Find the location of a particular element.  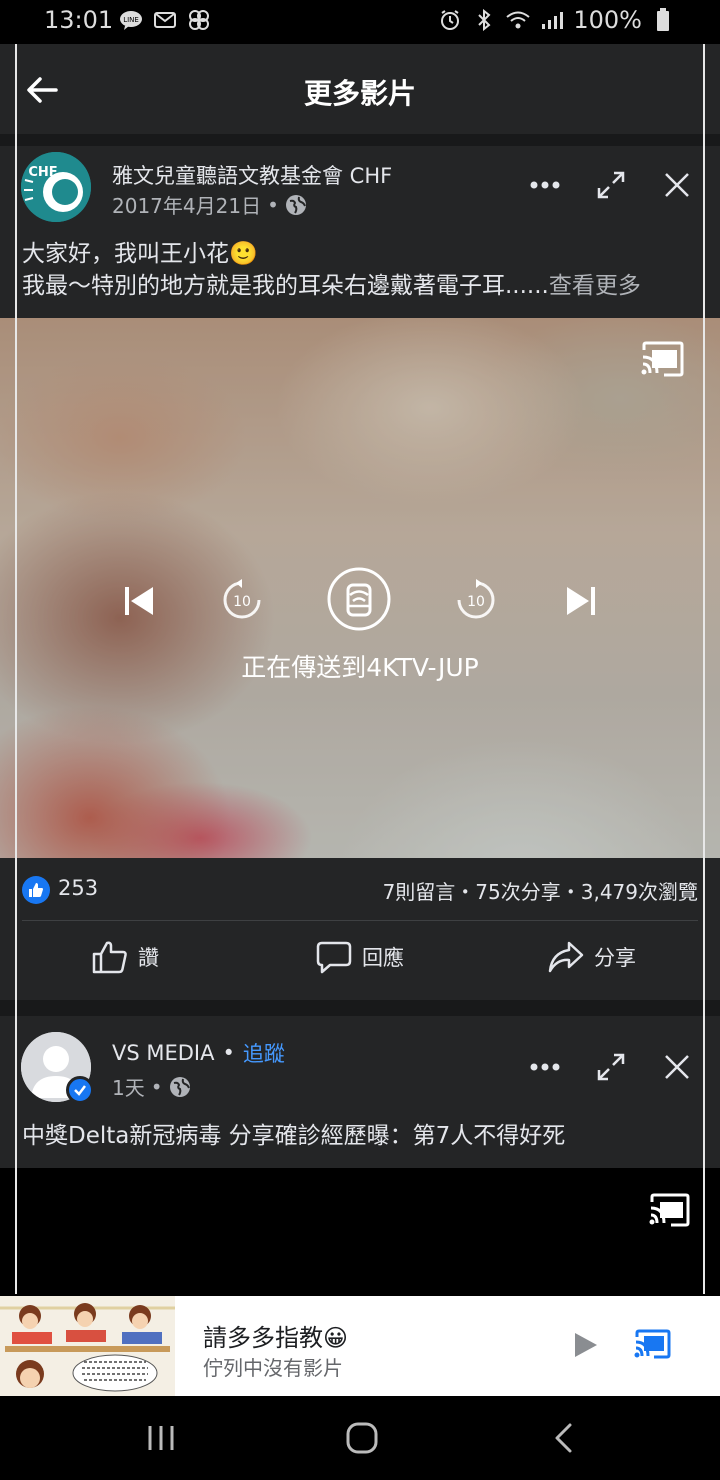

comment-label: 回應 is located at coordinates (383, 958).